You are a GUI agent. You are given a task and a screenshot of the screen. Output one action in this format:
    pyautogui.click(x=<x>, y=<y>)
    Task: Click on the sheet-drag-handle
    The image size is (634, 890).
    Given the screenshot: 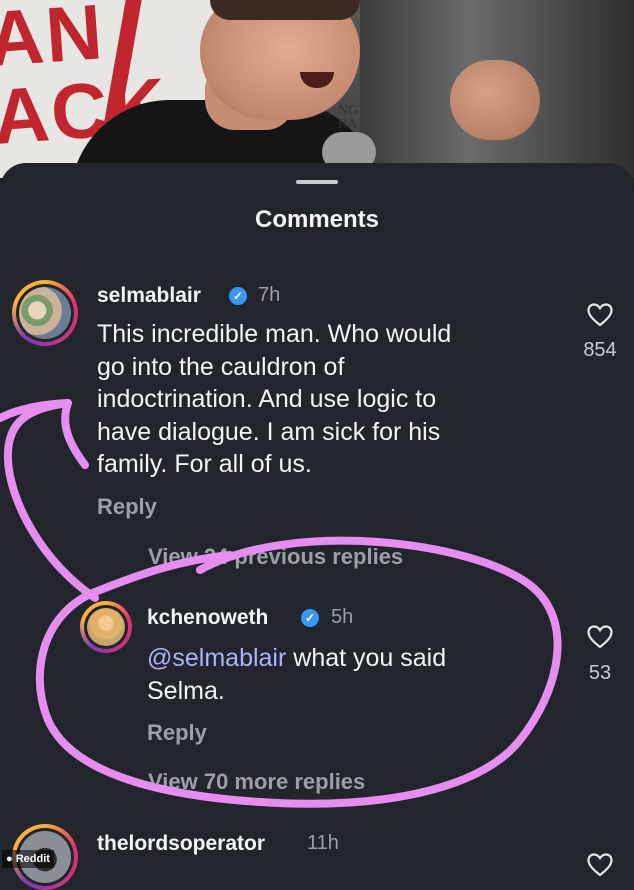 What is the action you would take?
    pyautogui.click(x=317, y=182)
    